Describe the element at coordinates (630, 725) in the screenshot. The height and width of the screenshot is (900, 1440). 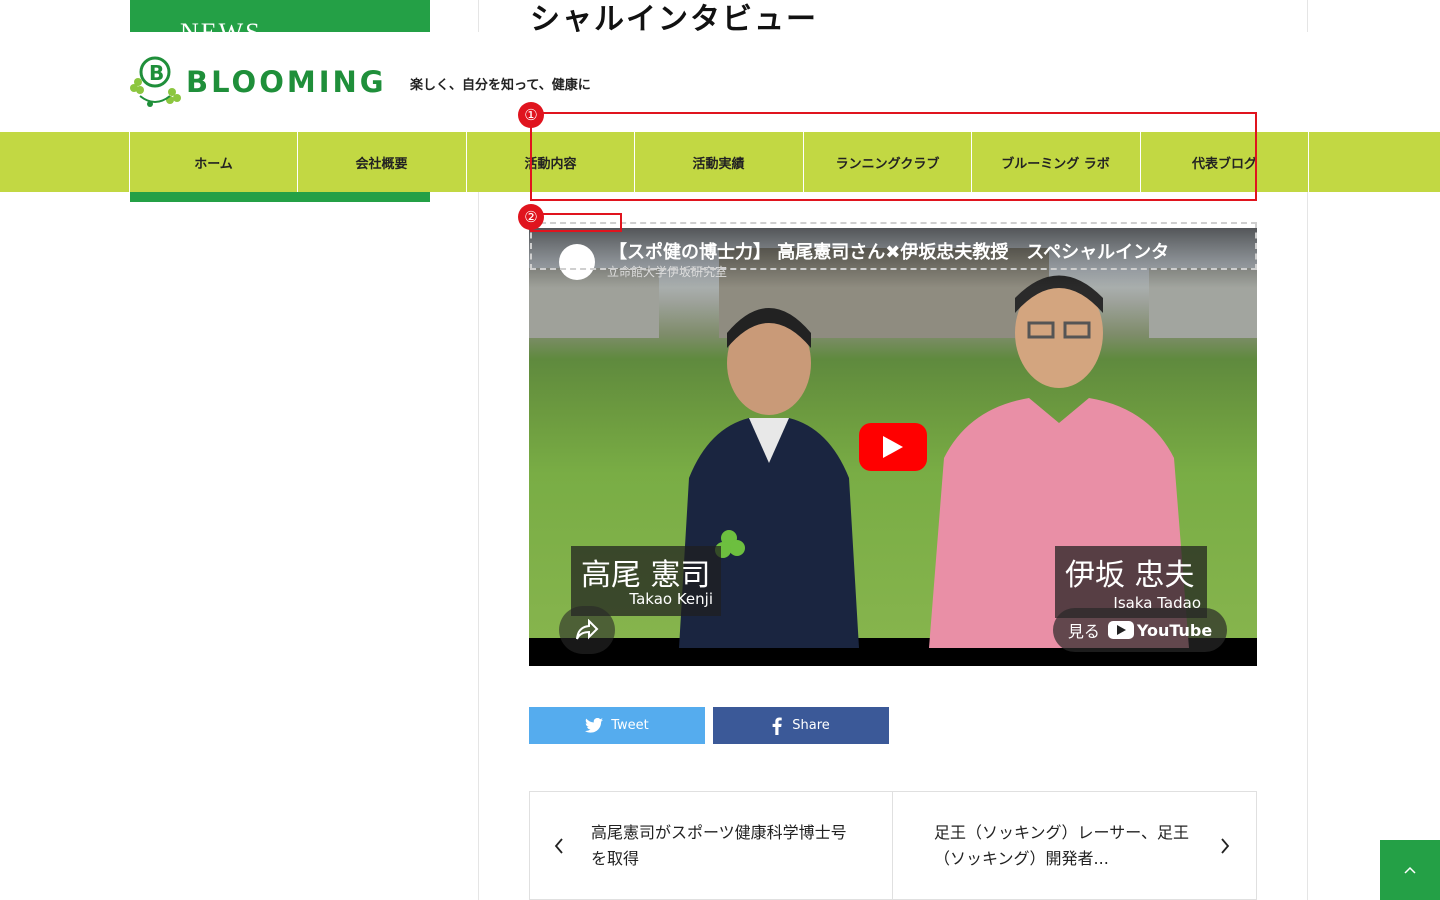
I see `tweet-label: Tweet` at that location.